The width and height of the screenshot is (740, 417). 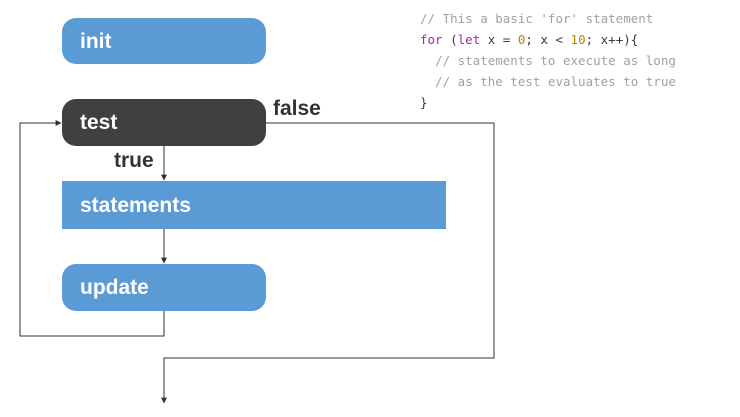 I want to click on code-line-5: }, so click(x=424, y=102).